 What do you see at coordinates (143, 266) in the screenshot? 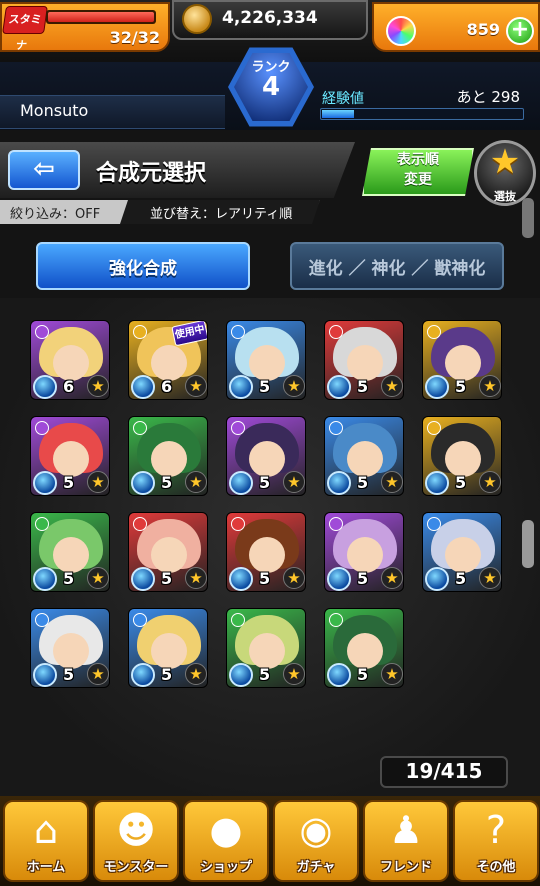
I see `tab-enhance-label: 強化合成` at bounding box center [143, 266].